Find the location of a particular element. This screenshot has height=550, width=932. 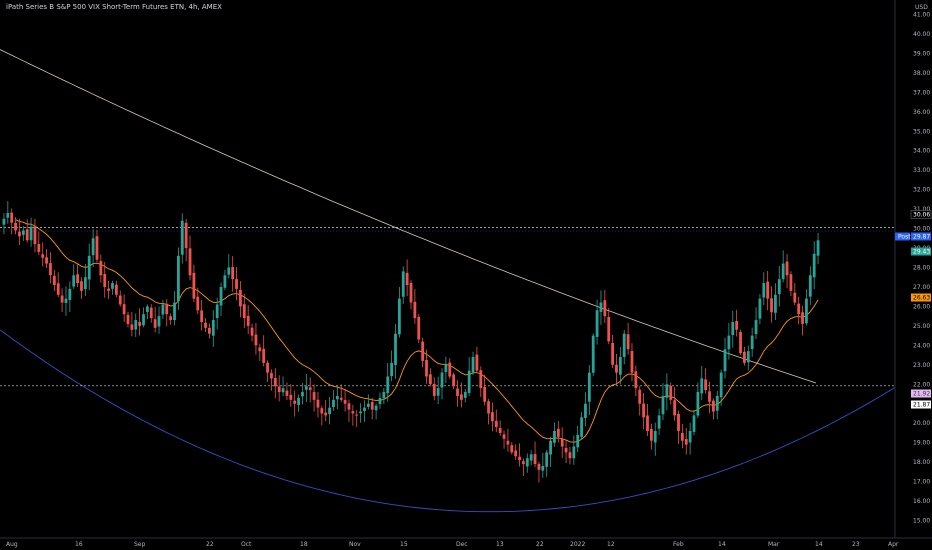

price-tag: 29.43 is located at coordinates (921, 251).